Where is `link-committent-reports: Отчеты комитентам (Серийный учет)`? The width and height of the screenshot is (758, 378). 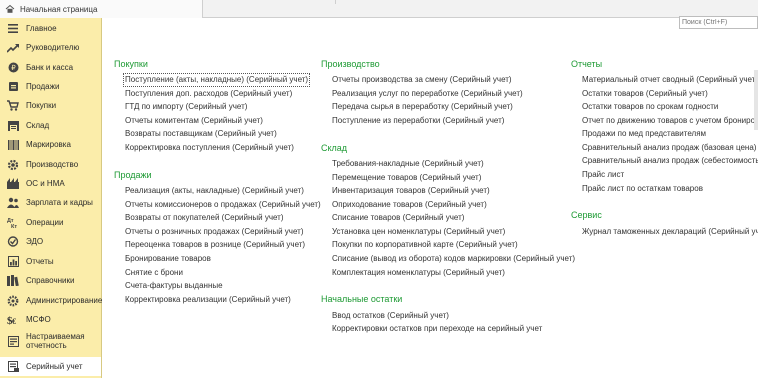
link-committent-reports: Отчеты комитентам (Серийный учет) is located at coordinates (194, 121).